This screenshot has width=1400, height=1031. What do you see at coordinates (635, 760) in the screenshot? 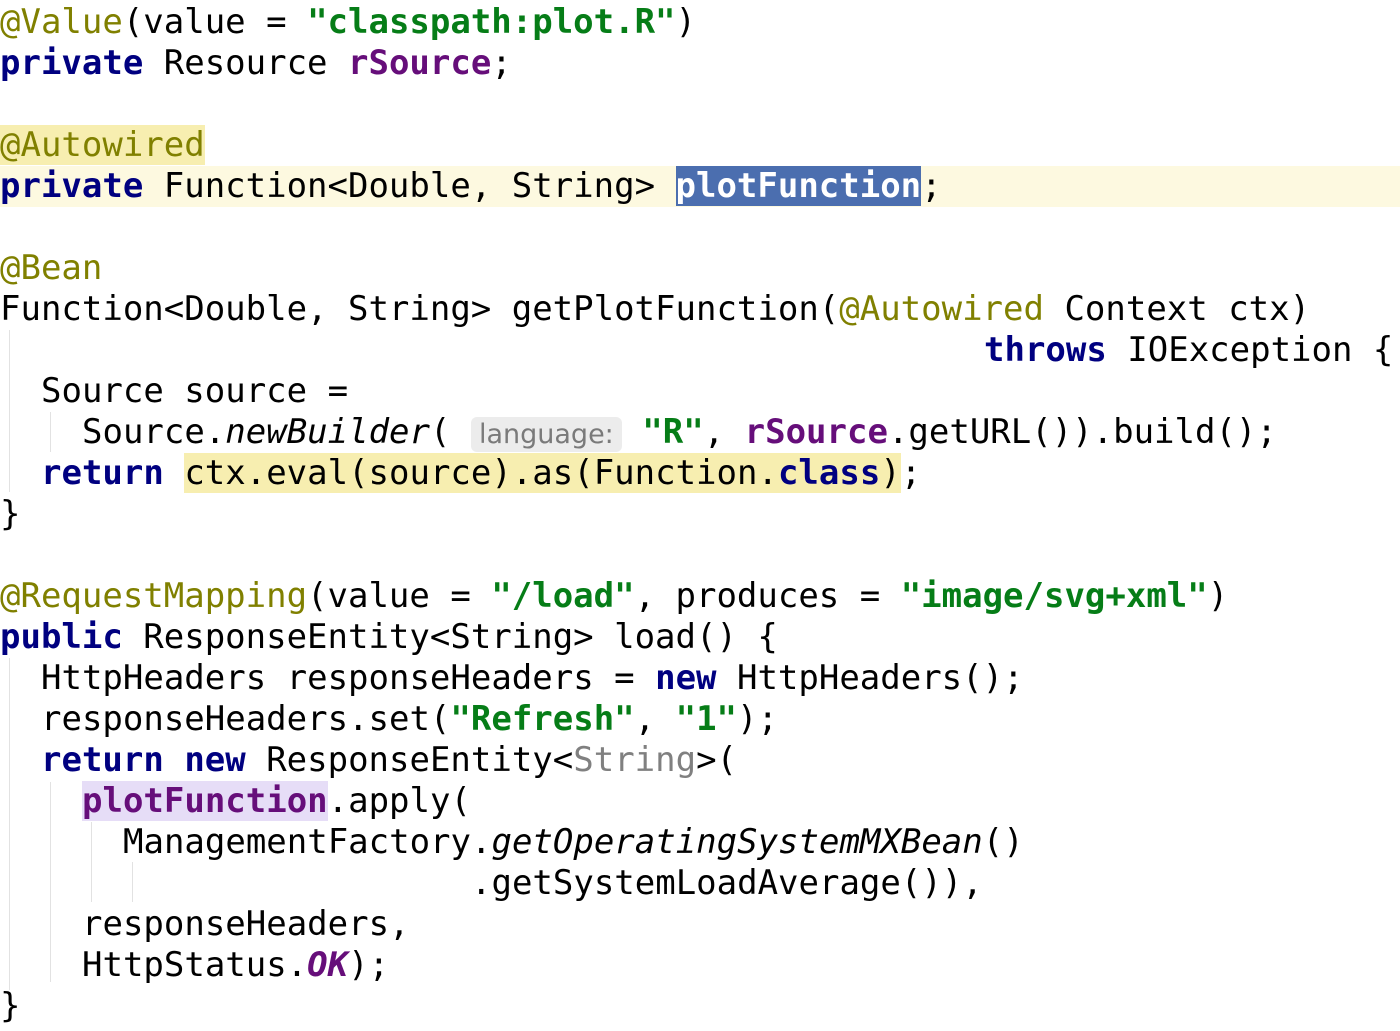
I see `redundant-type-argument: String` at bounding box center [635, 760].